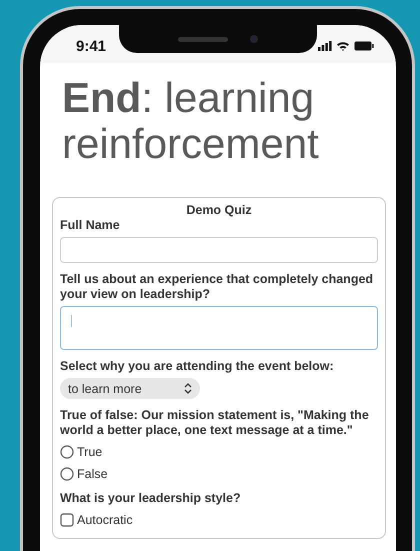  What do you see at coordinates (254, 39) in the screenshot?
I see `camera-lens` at bounding box center [254, 39].